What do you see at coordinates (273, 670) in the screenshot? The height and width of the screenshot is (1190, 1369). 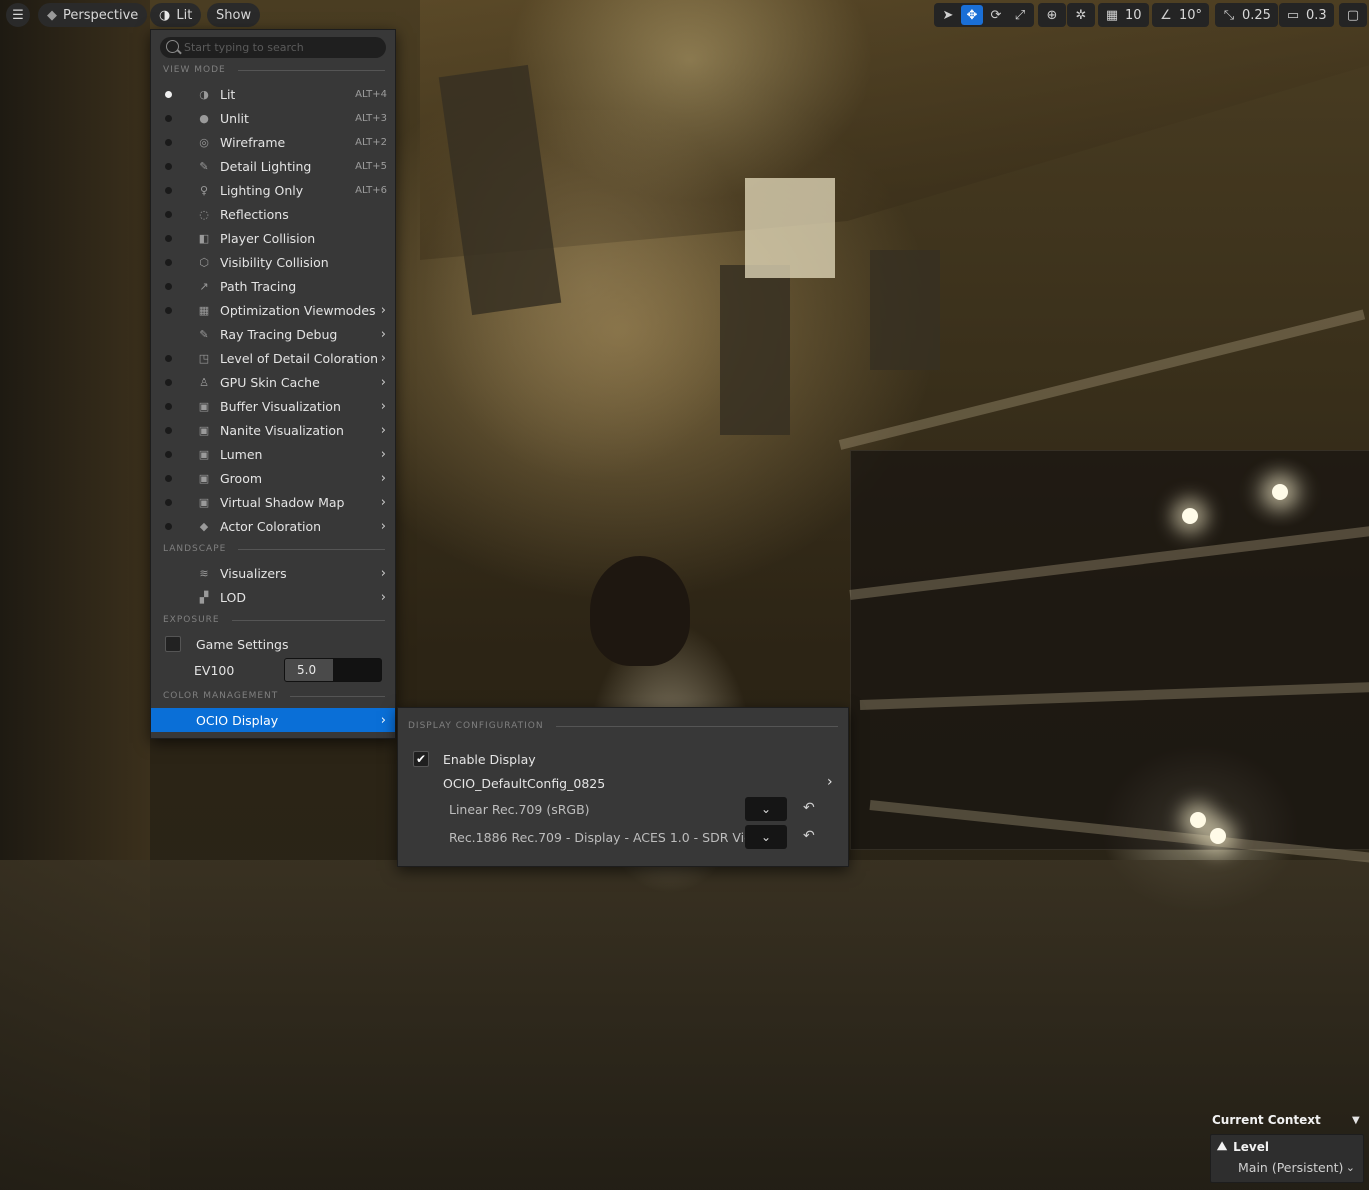 I see `ev100-row: EV100 5.0` at bounding box center [273, 670].